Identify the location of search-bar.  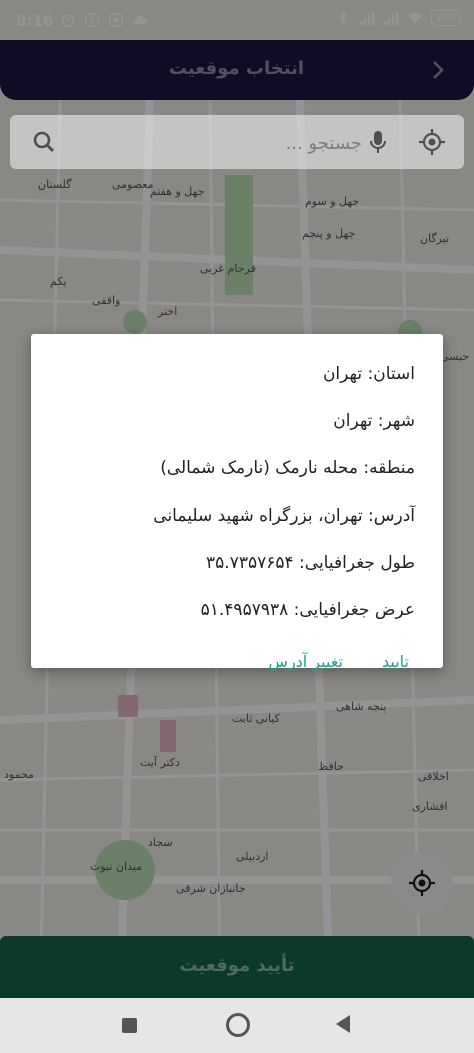
(237, 143).